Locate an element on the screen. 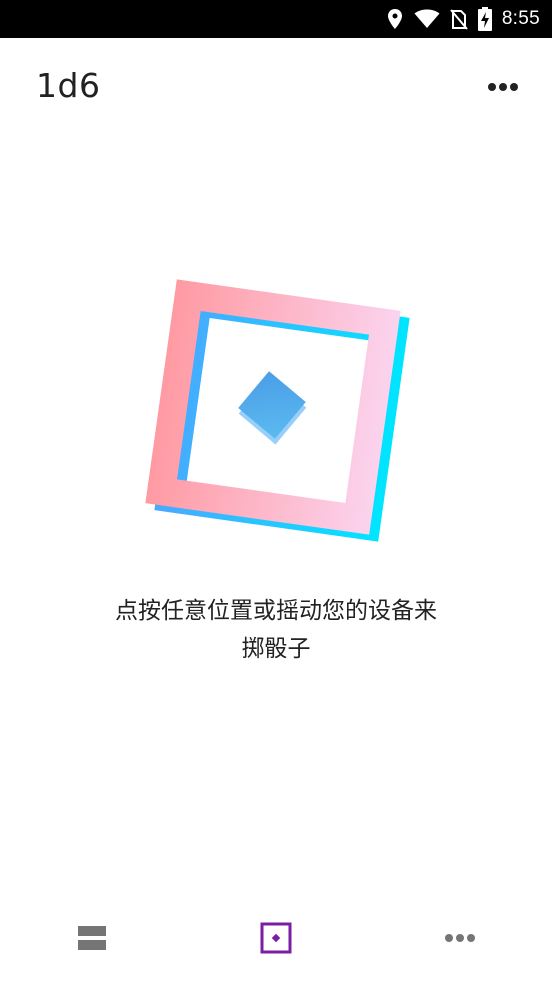 The width and height of the screenshot is (552, 981). status-time: 8:55 is located at coordinates (520, 18).